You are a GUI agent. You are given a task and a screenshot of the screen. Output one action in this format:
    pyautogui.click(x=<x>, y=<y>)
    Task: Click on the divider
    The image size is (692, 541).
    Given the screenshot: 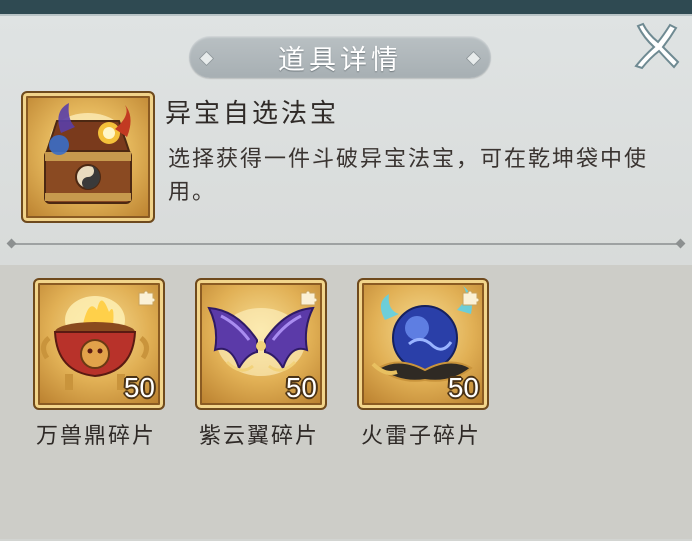 What is the action you would take?
    pyautogui.click(x=346, y=244)
    